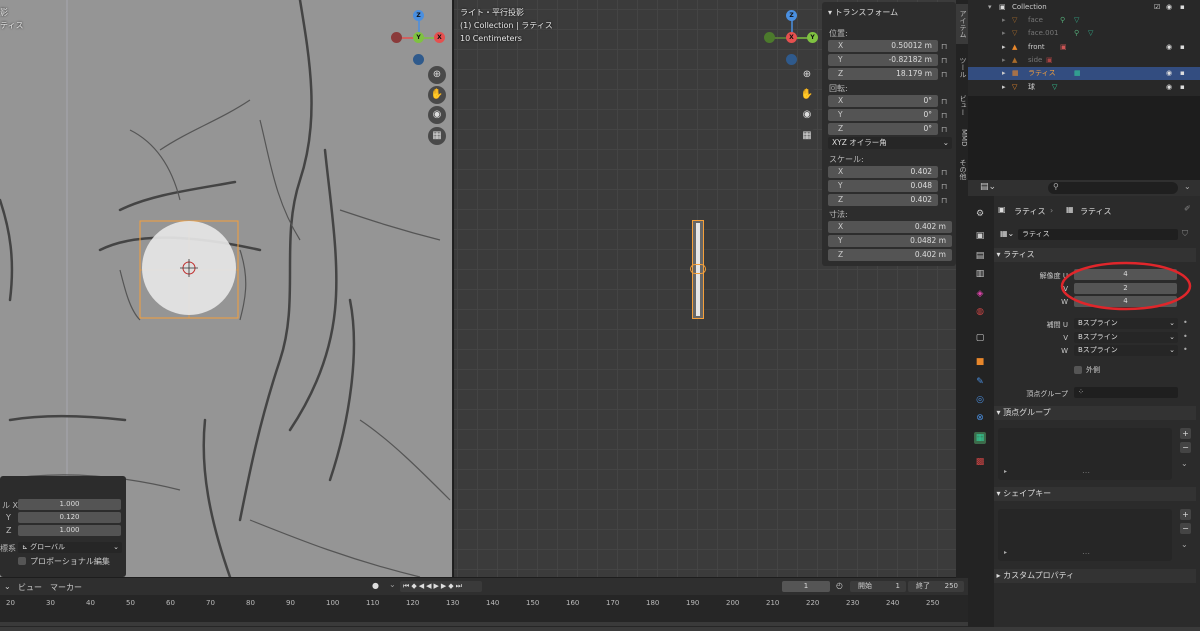  Describe the element at coordinates (1126, 350) in the screenshot. I see `interpolation-w-dropdown: Bスプライン ⌄` at that location.